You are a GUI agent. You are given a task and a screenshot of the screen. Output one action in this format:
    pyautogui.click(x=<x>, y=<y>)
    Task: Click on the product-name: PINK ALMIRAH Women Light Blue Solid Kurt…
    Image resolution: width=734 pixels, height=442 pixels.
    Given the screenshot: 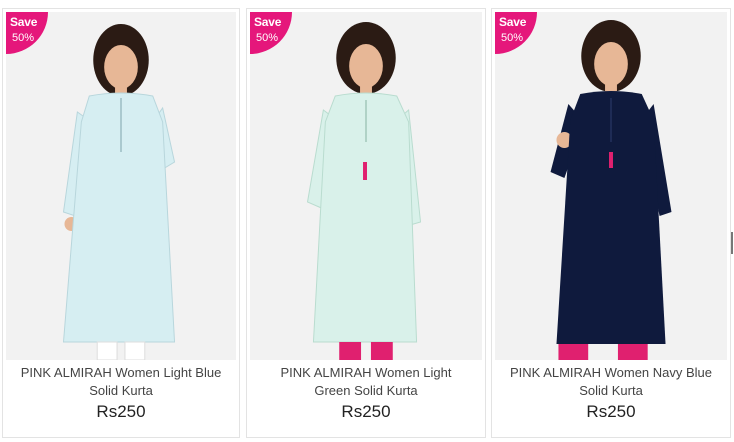 What is the action you would take?
    pyautogui.click(x=121, y=382)
    